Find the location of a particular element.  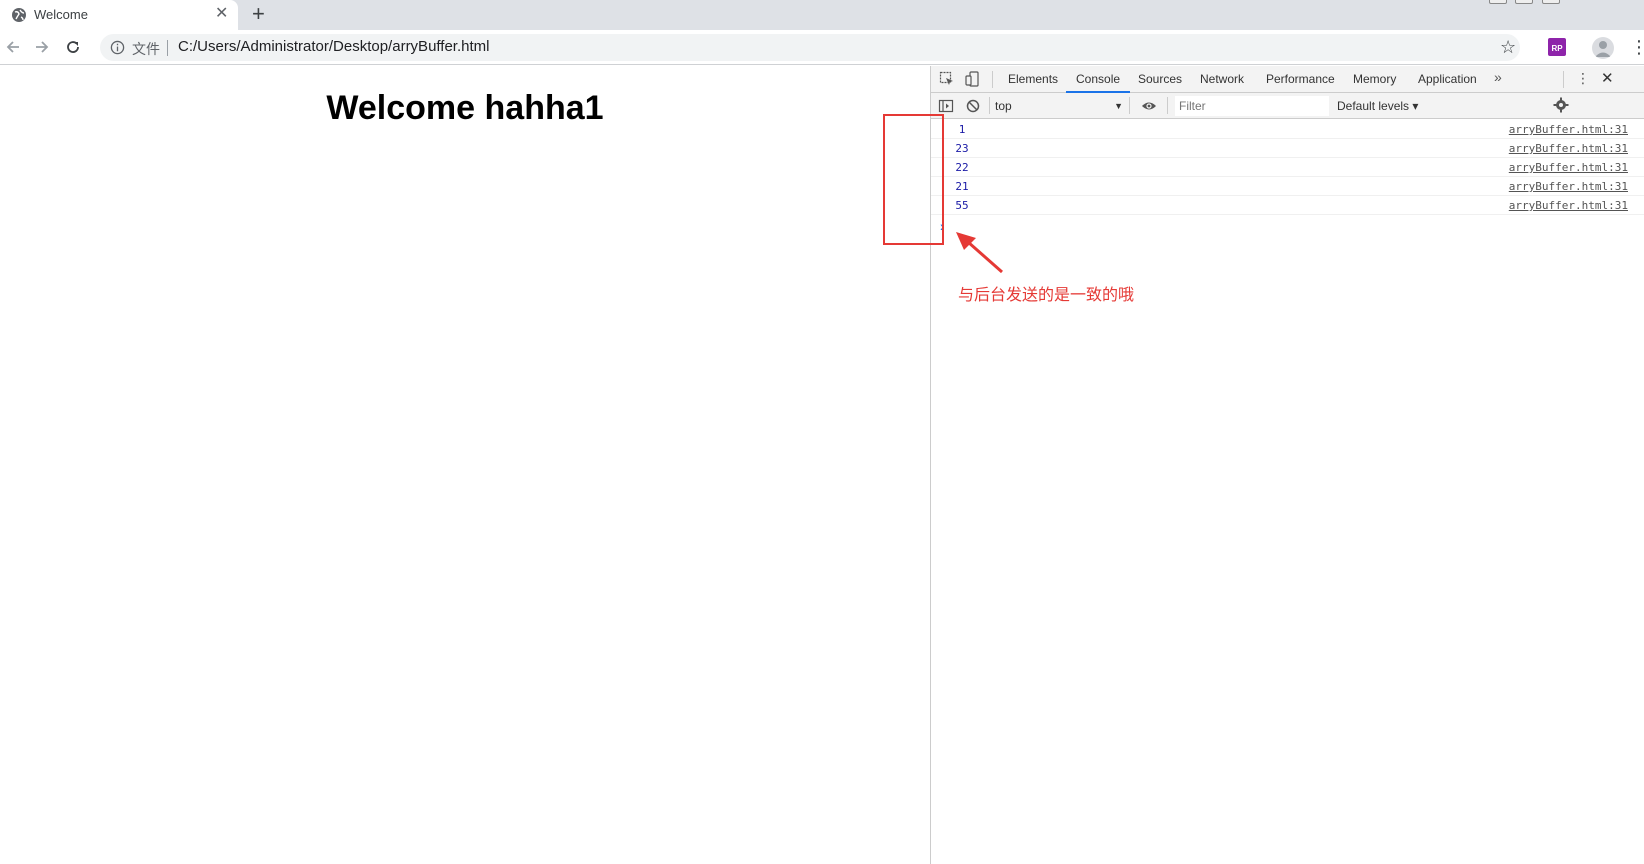

highlight-box is located at coordinates (913, 179).